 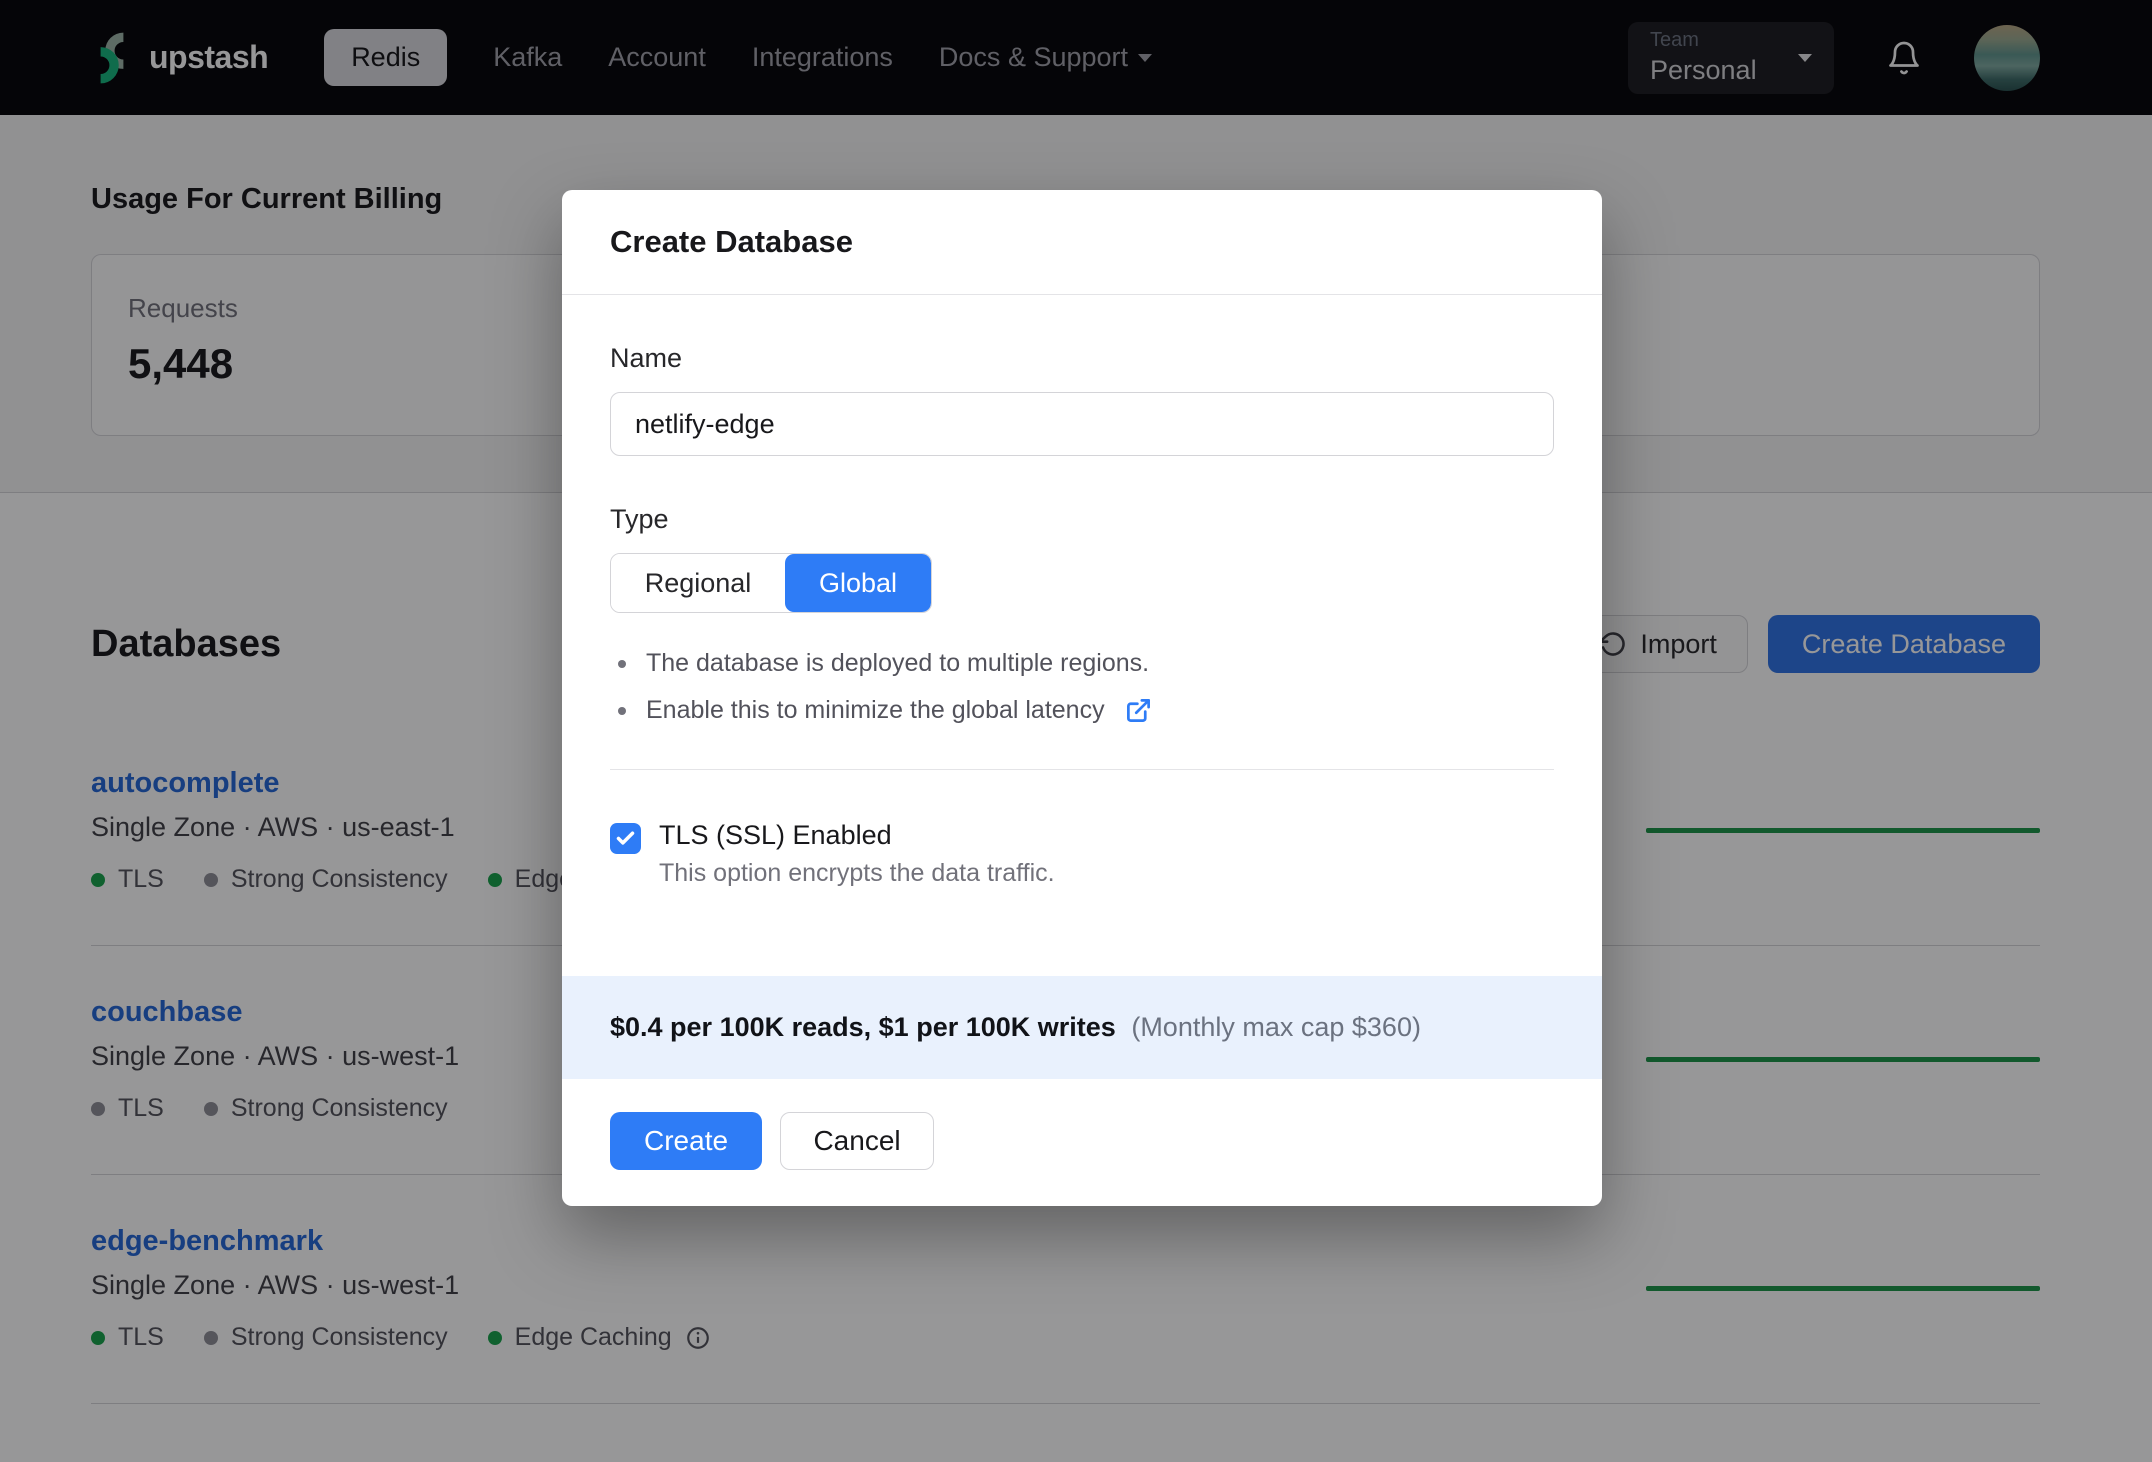 What do you see at coordinates (858, 583) in the screenshot?
I see `type-option-global: Global` at bounding box center [858, 583].